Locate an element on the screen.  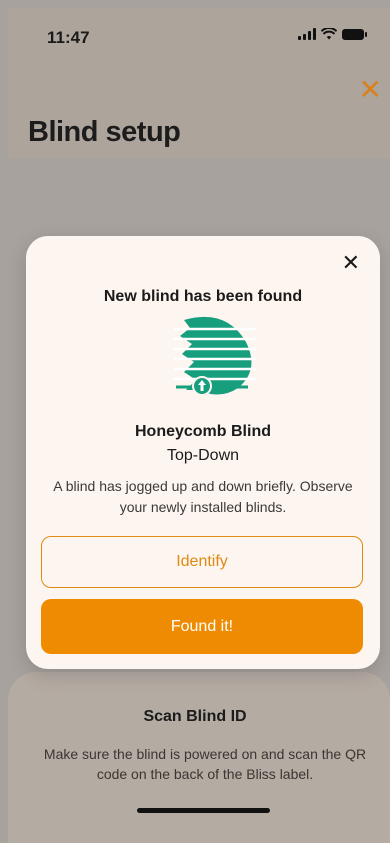
cellular-signal-icon is located at coordinates (307, 34).